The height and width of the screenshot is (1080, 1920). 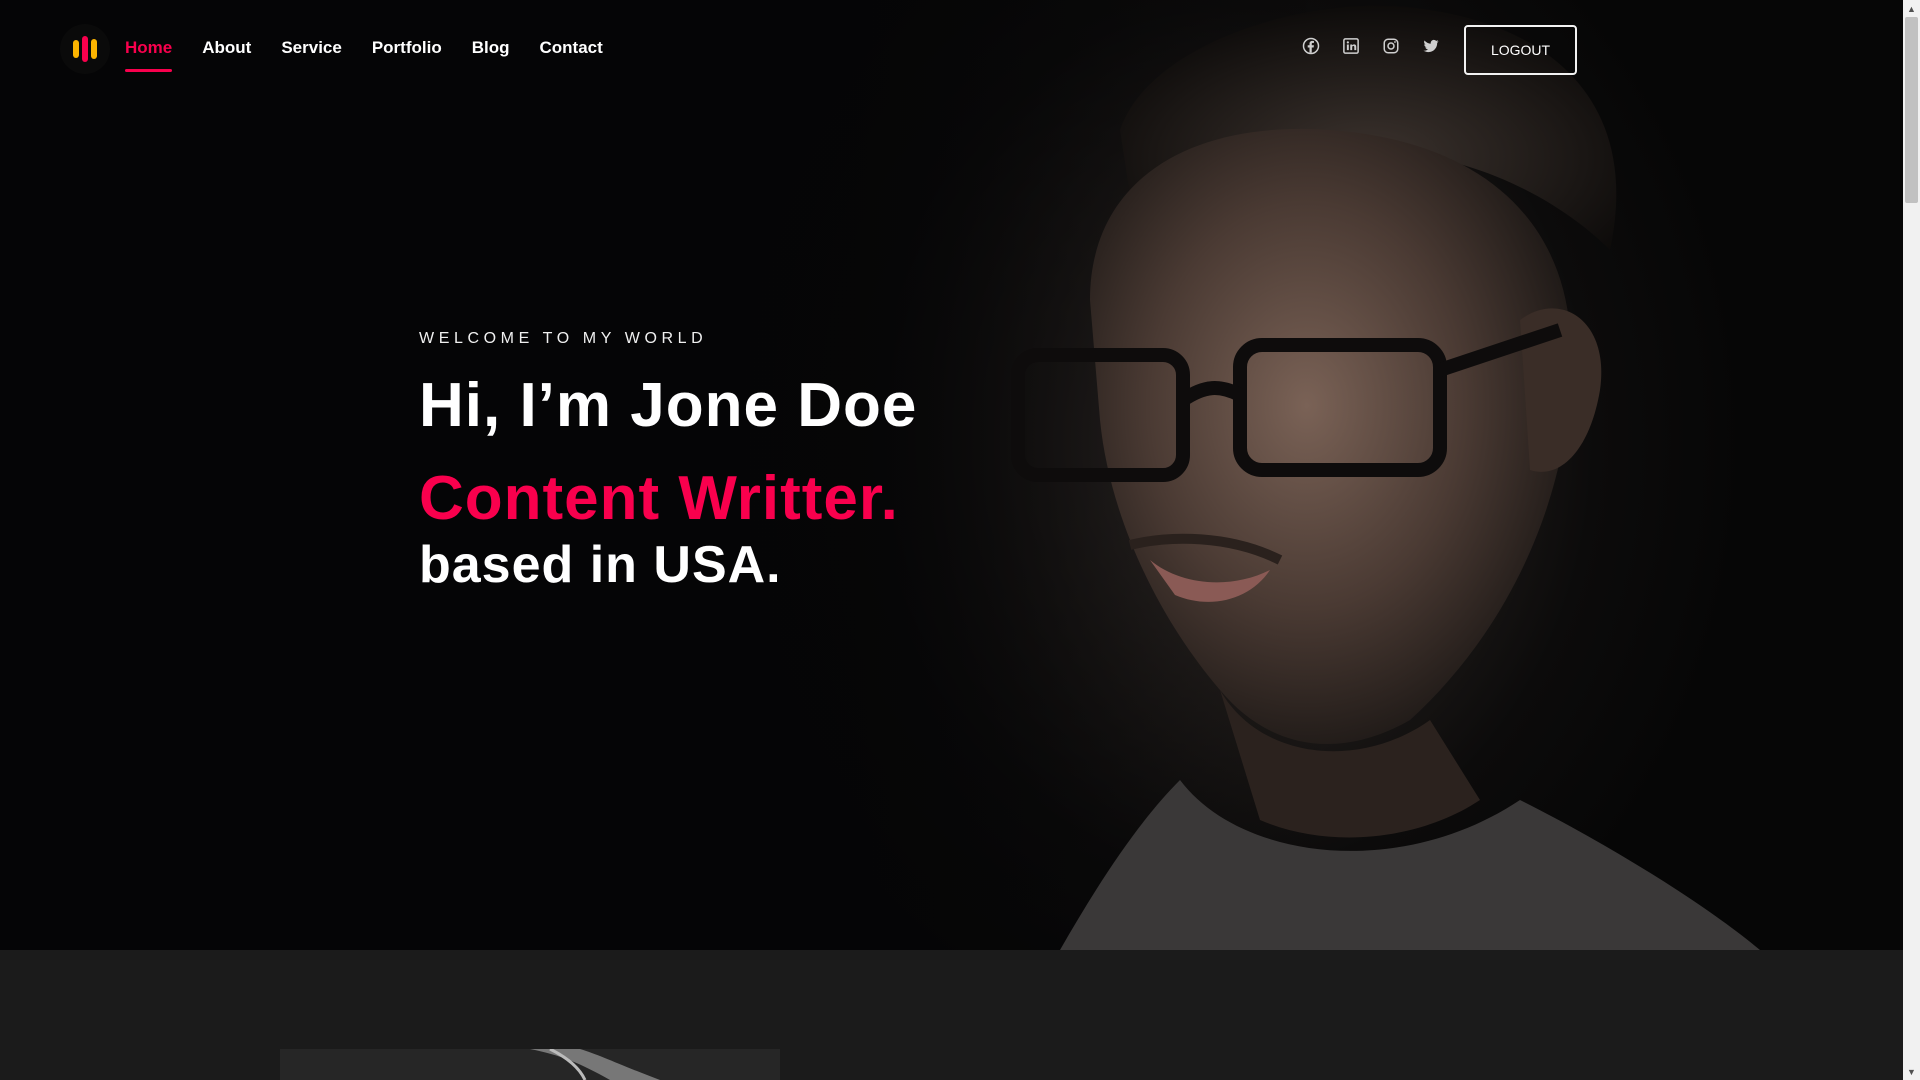 What do you see at coordinates (1911, 8) in the screenshot?
I see `scroll-up-arrow-icon: ▲` at bounding box center [1911, 8].